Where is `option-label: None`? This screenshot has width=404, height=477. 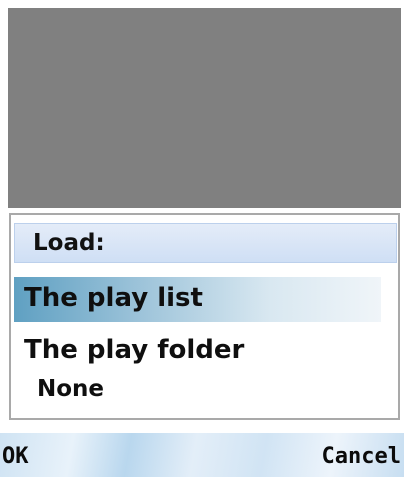 option-label: None is located at coordinates (71, 389).